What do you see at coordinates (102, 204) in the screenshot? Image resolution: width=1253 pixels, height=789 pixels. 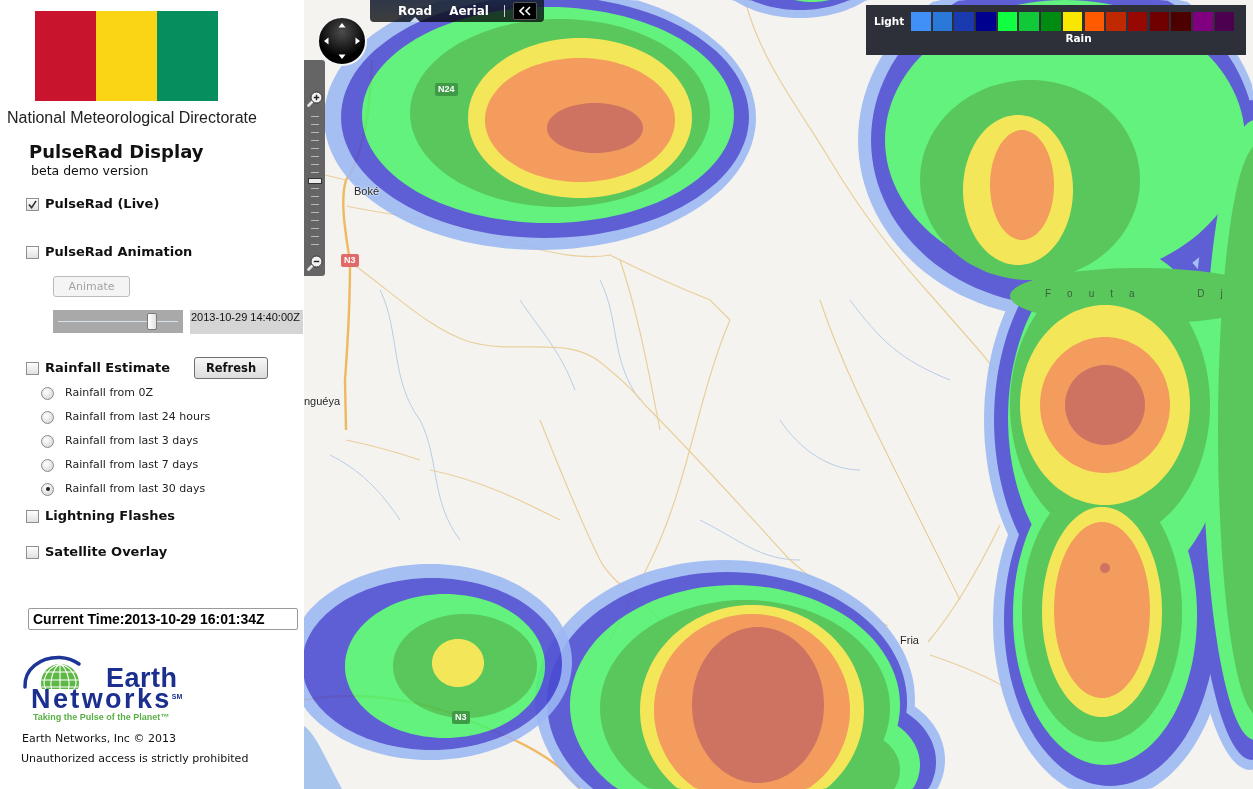 I see `layer-label: PulseRad (Live)` at bounding box center [102, 204].